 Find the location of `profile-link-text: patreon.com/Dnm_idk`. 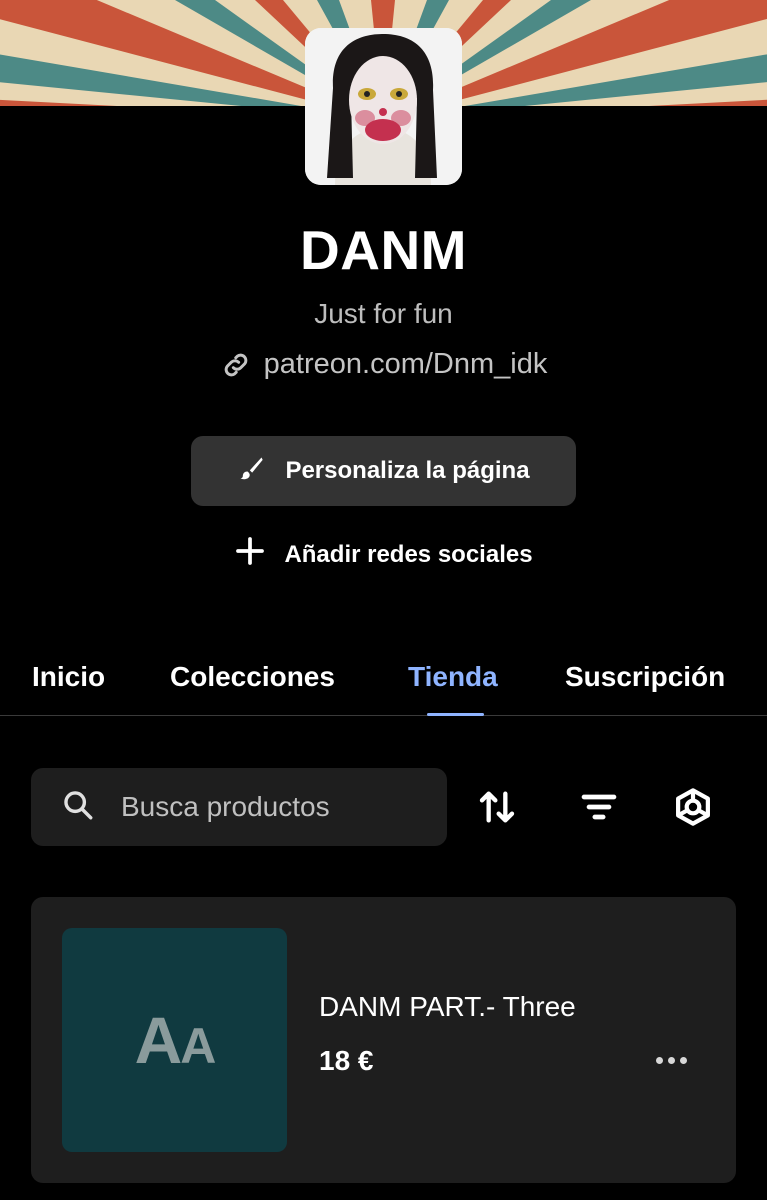

profile-link-text: patreon.com/Dnm_idk is located at coordinates (405, 364).